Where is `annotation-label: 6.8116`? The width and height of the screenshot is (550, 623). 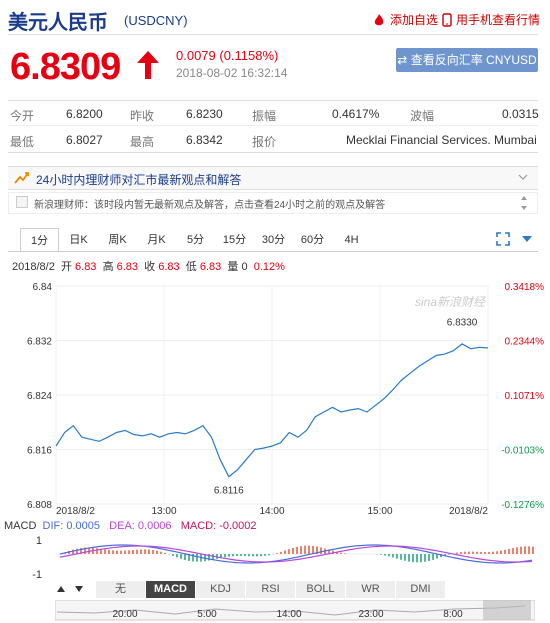
annotation-label: 6.8116 is located at coordinates (229, 490).